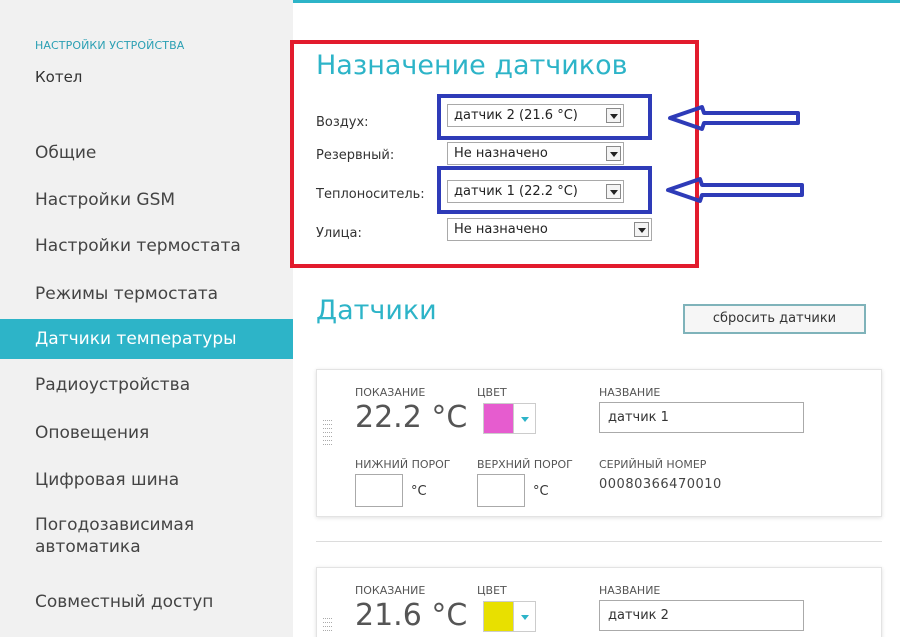 The height and width of the screenshot is (637, 900). I want to click on sensor-name-input: датчик 1, so click(701, 417).